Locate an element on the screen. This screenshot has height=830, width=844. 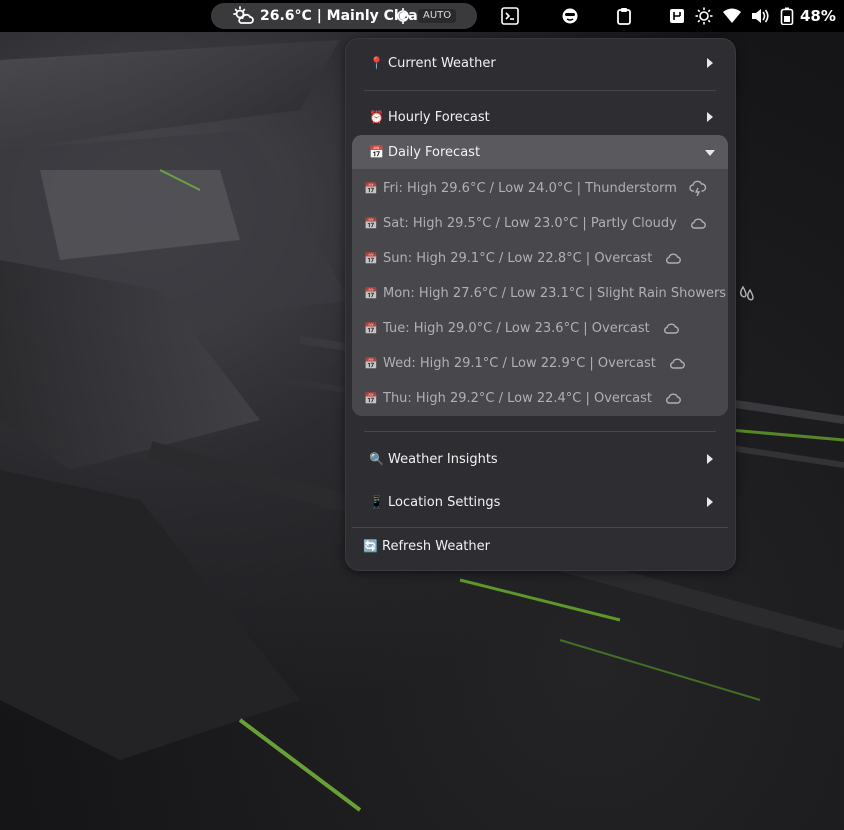
menu-item-label: Refresh Weather is located at coordinates (436, 546).